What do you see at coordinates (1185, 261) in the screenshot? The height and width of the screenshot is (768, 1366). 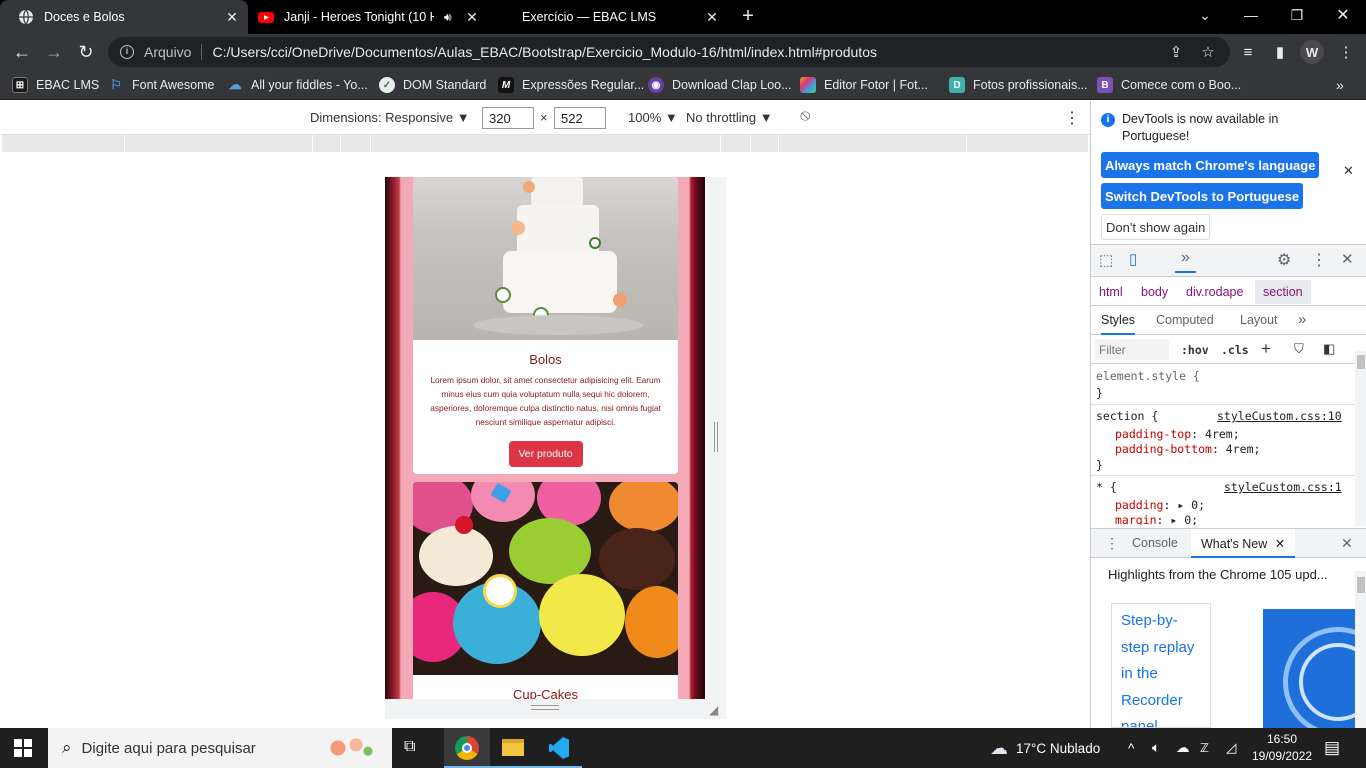 I see `more-panels-icon: »` at bounding box center [1185, 261].